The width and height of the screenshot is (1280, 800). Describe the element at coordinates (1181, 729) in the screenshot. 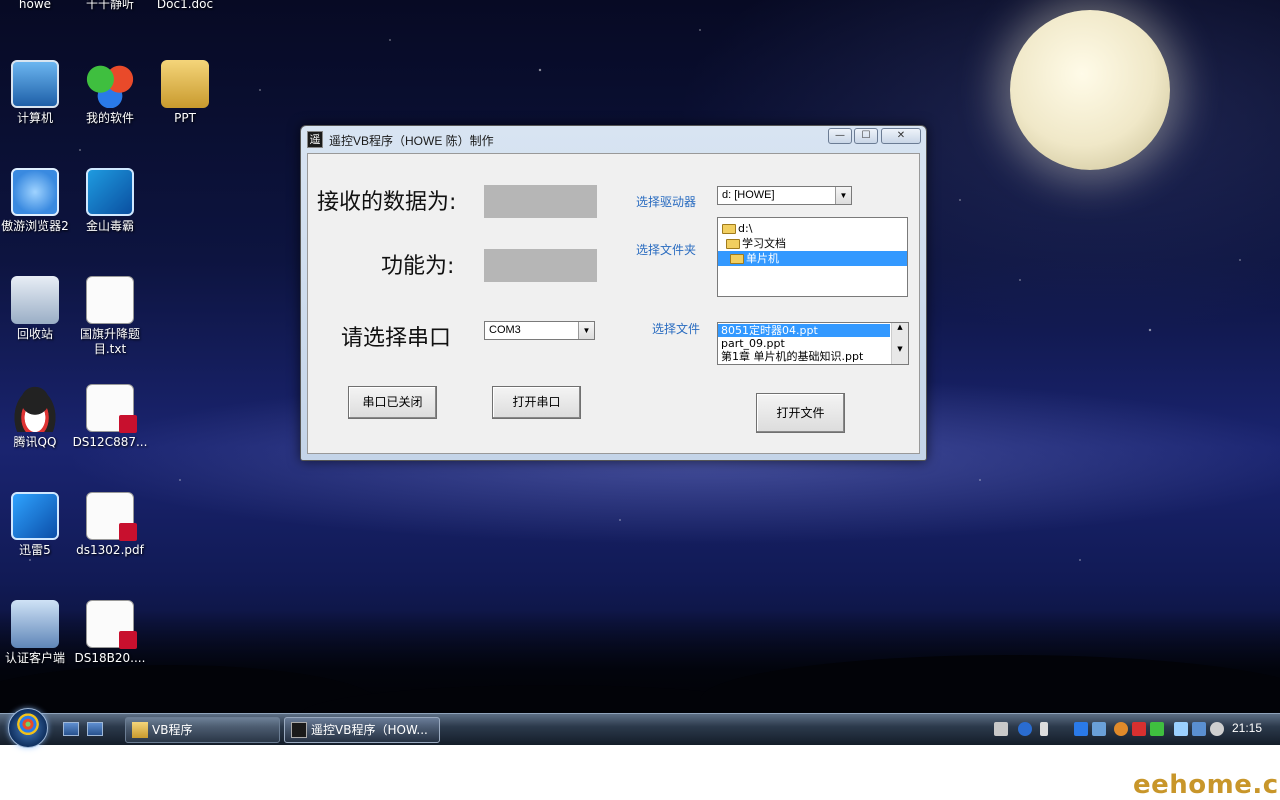

I see `device-icon` at that location.